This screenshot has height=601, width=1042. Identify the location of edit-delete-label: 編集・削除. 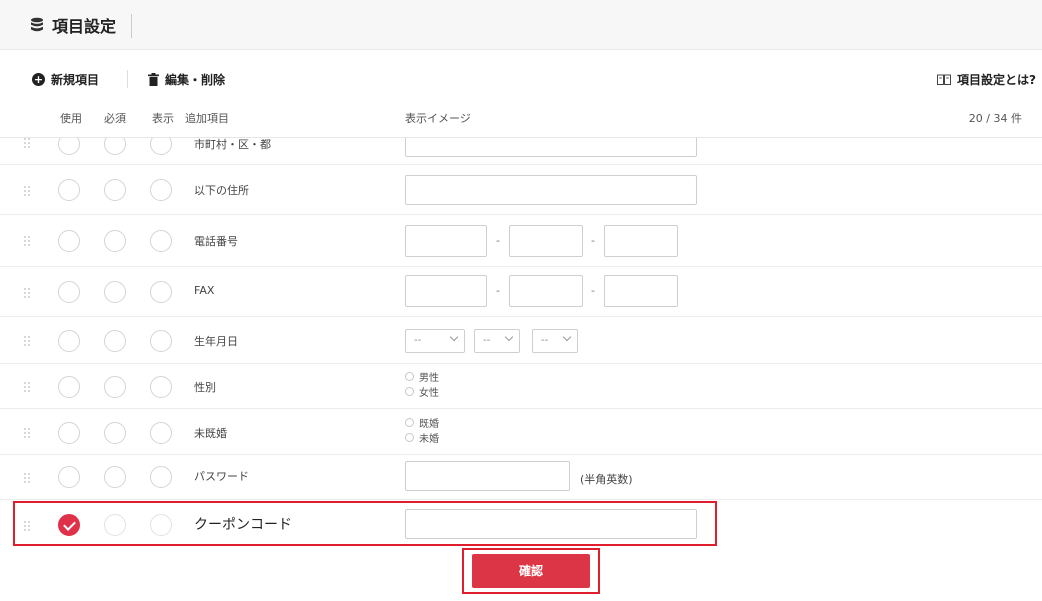
(195, 80).